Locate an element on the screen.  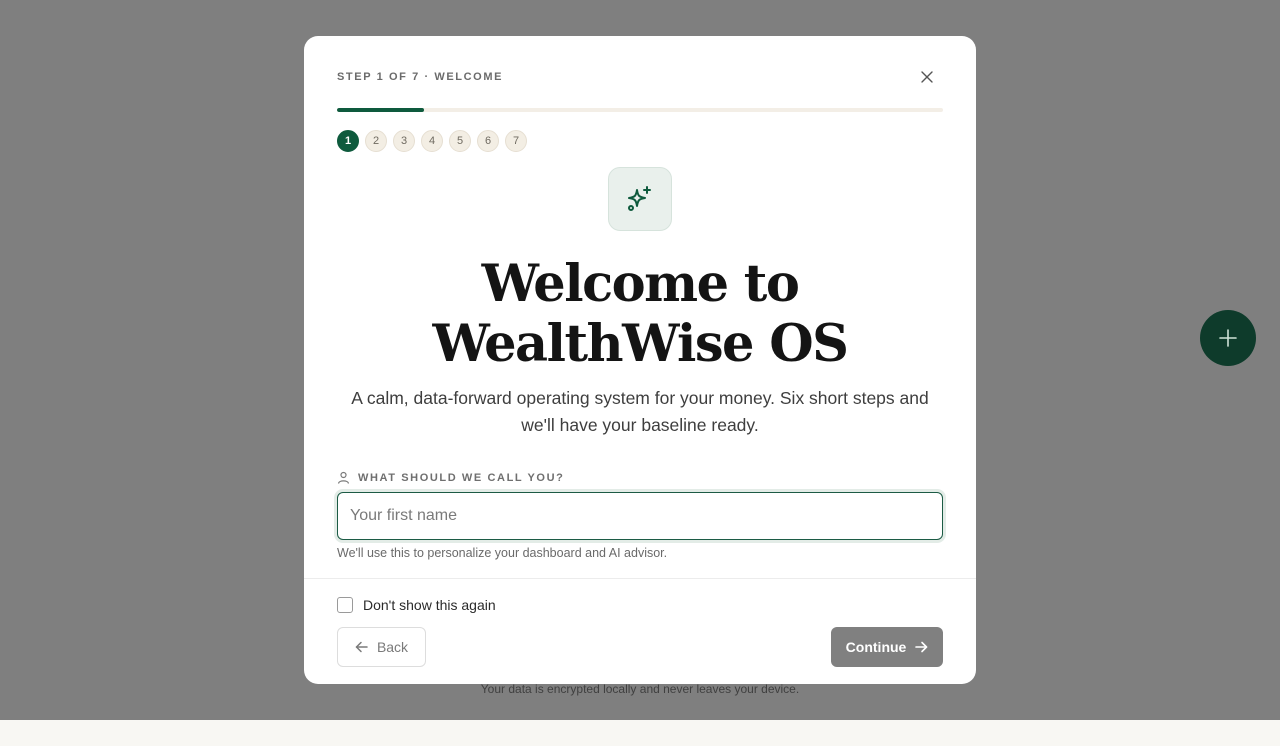
step-dot-4: 4 is located at coordinates (432, 141).